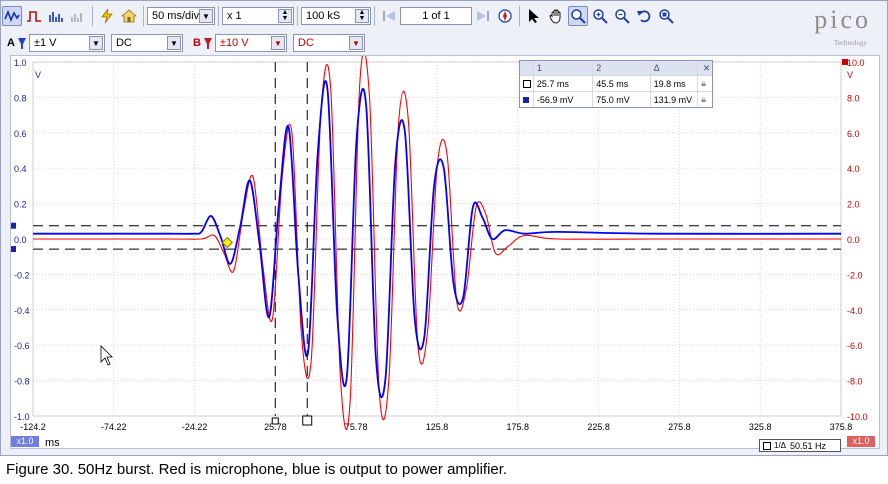  I want to click on signal-generator-icon, so click(107, 16).